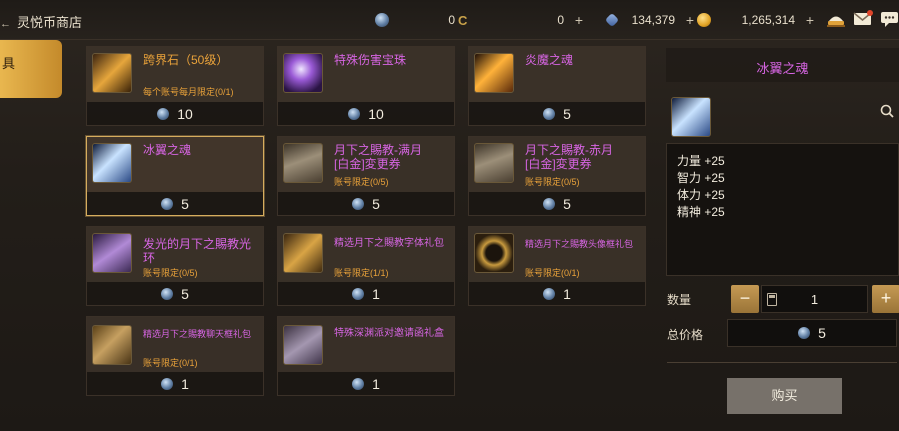 The width and height of the screenshot is (899, 431). What do you see at coordinates (303, 253) in the screenshot?
I see `scroll-icon` at bounding box center [303, 253].